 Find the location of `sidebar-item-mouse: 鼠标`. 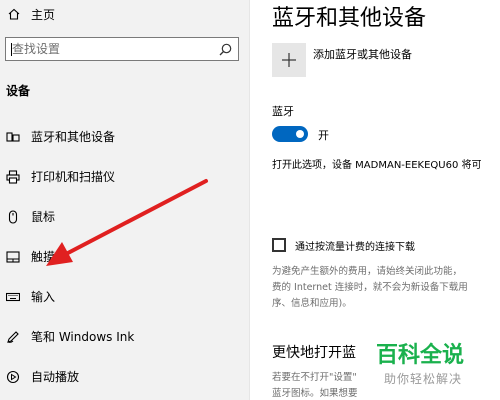

sidebar-item-mouse: 鼠标 is located at coordinates (125, 217).